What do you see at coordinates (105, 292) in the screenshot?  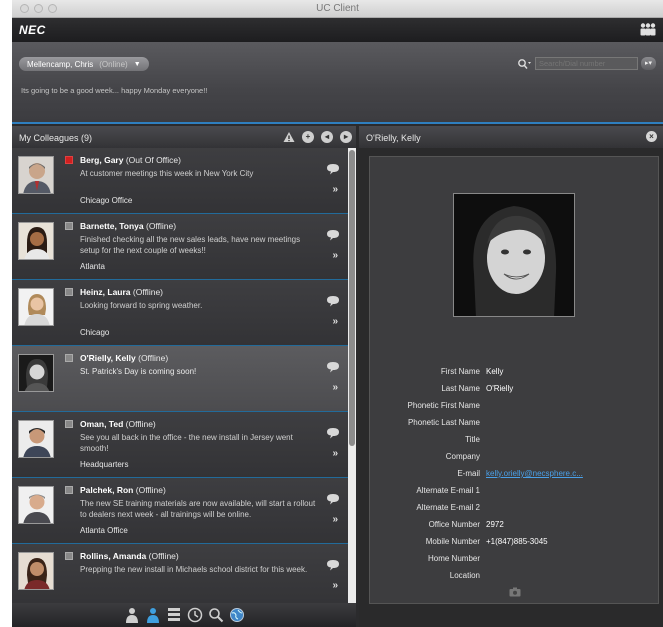 I see `name-text: Heinz, Laura` at bounding box center [105, 292].